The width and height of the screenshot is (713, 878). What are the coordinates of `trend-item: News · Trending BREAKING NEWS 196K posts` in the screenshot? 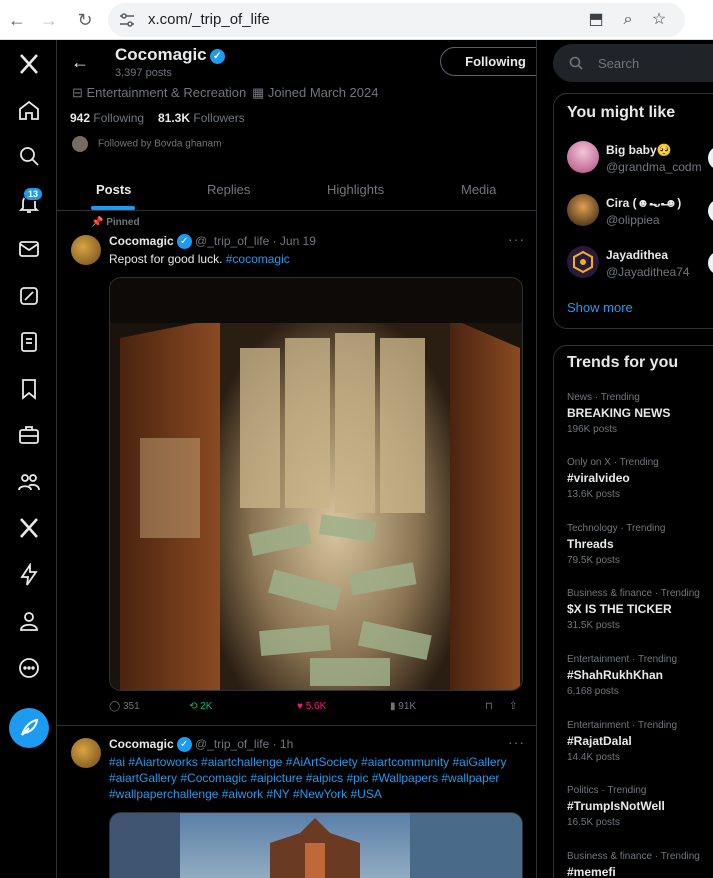 It's located at (640, 413).